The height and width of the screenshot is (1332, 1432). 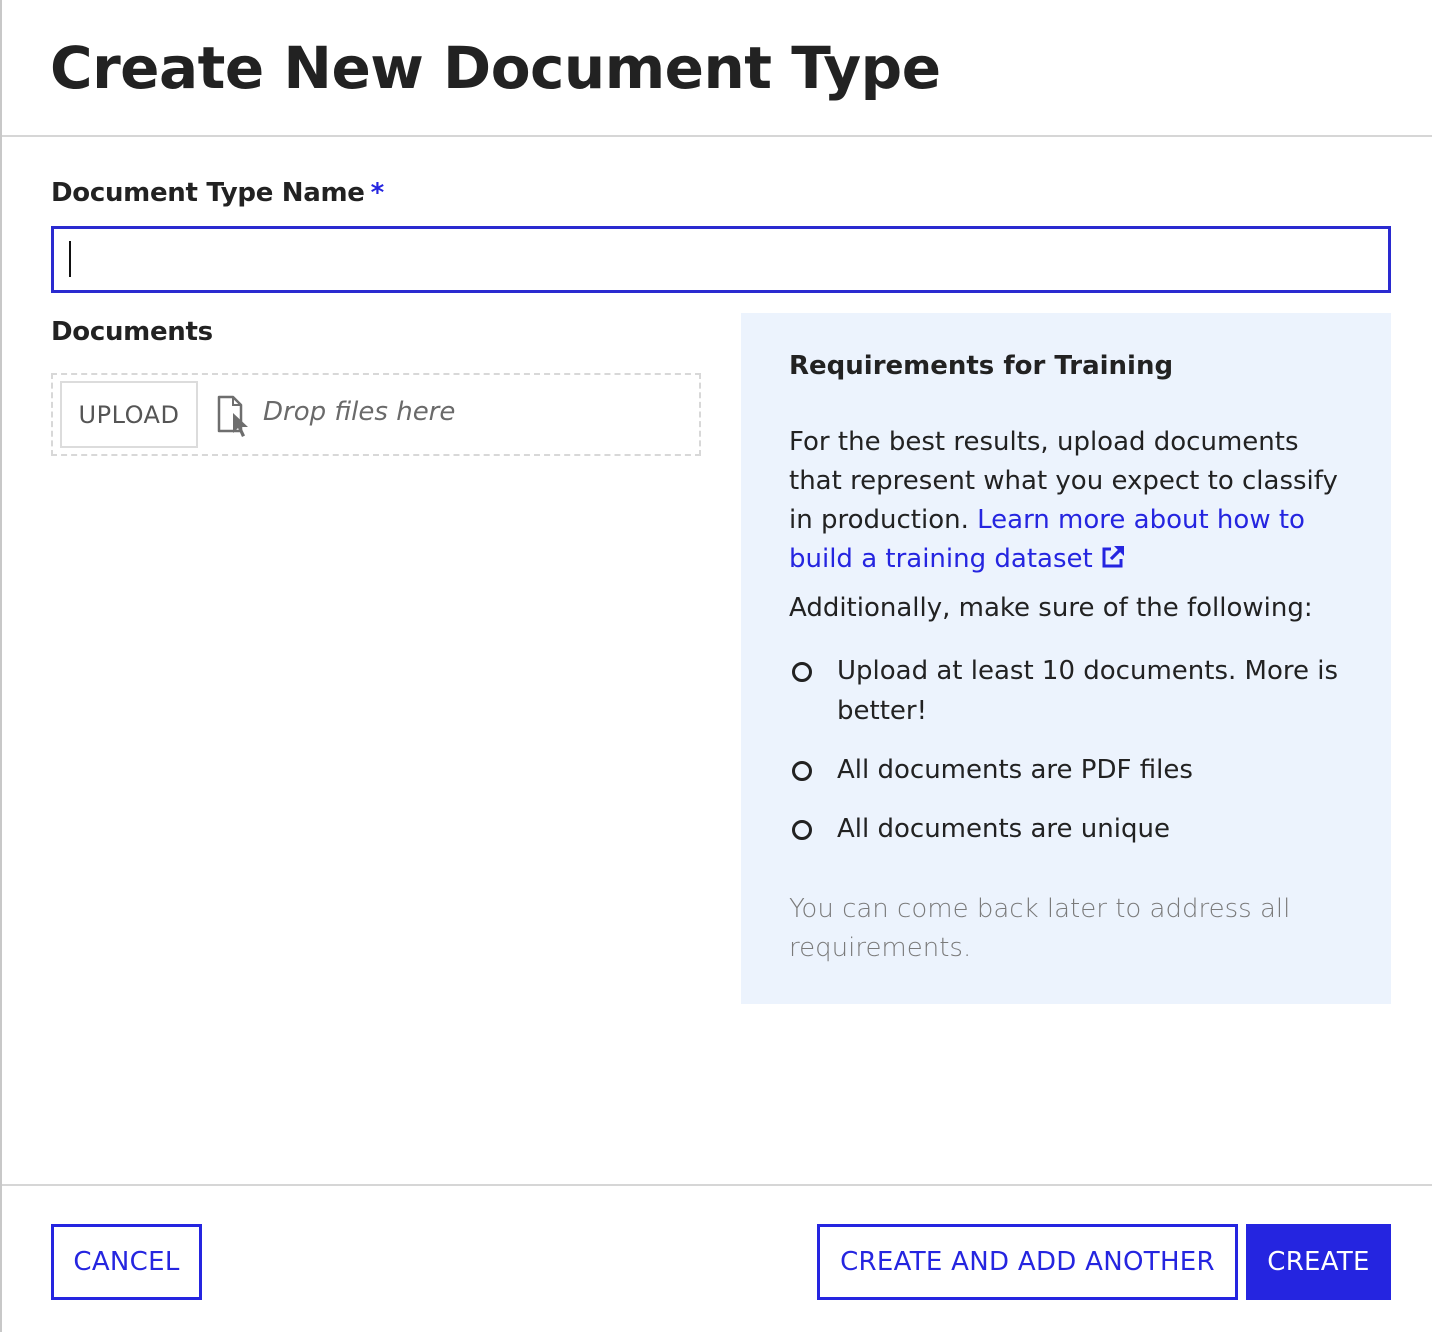 I want to click on file-dropzone: UPLOAD Drop files here, so click(x=376, y=414).